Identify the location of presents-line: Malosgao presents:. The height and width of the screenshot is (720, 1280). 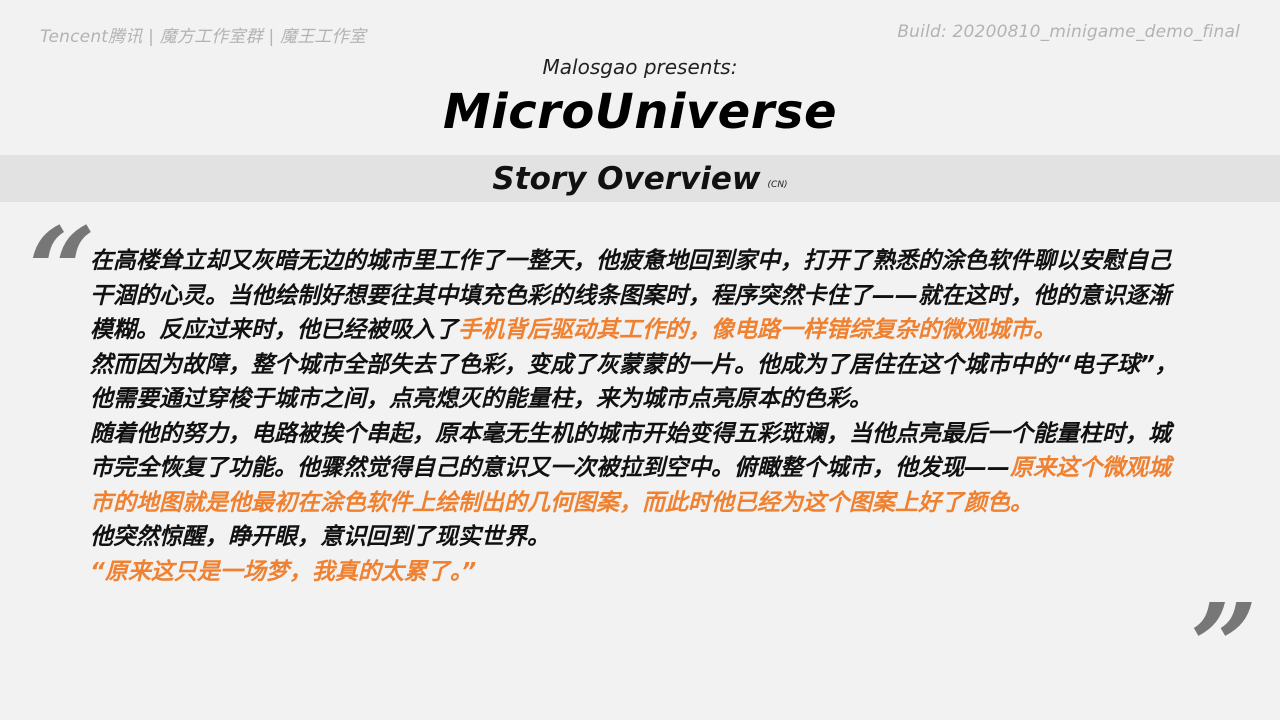
(640, 67).